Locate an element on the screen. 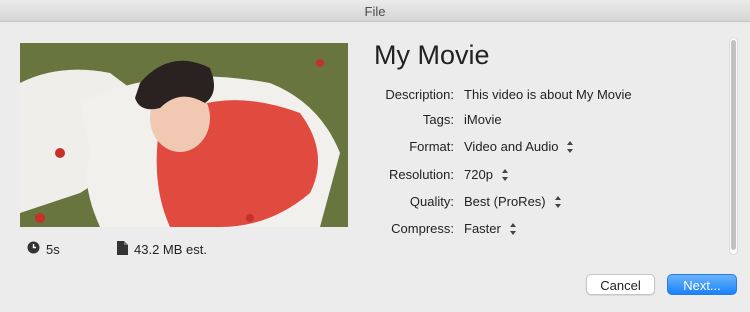 The image size is (750, 312). window-title: File is located at coordinates (375, 11).